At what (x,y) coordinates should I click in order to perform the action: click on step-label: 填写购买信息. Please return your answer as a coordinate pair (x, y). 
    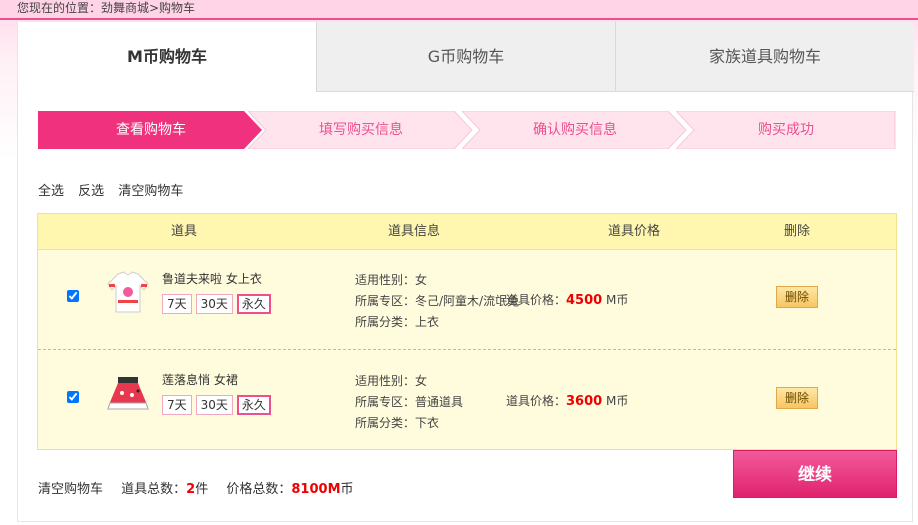
    Looking at the image, I should click on (361, 130).